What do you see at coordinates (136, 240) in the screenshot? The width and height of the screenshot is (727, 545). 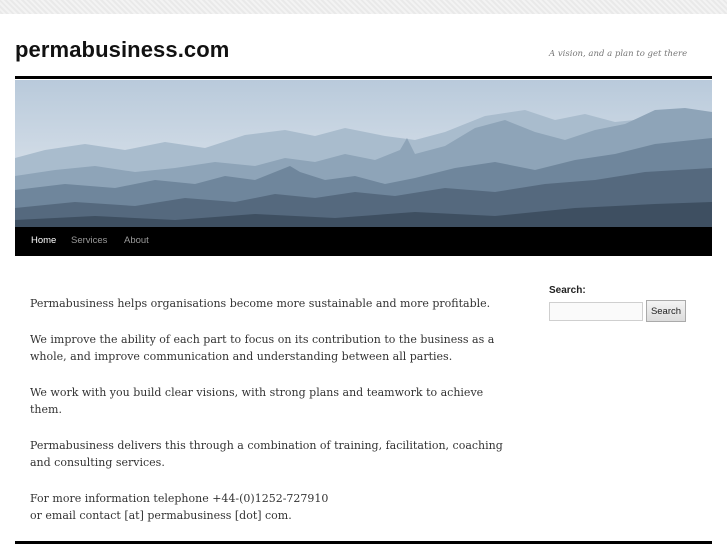 I see `nav-item-about: About` at bounding box center [136, 240].